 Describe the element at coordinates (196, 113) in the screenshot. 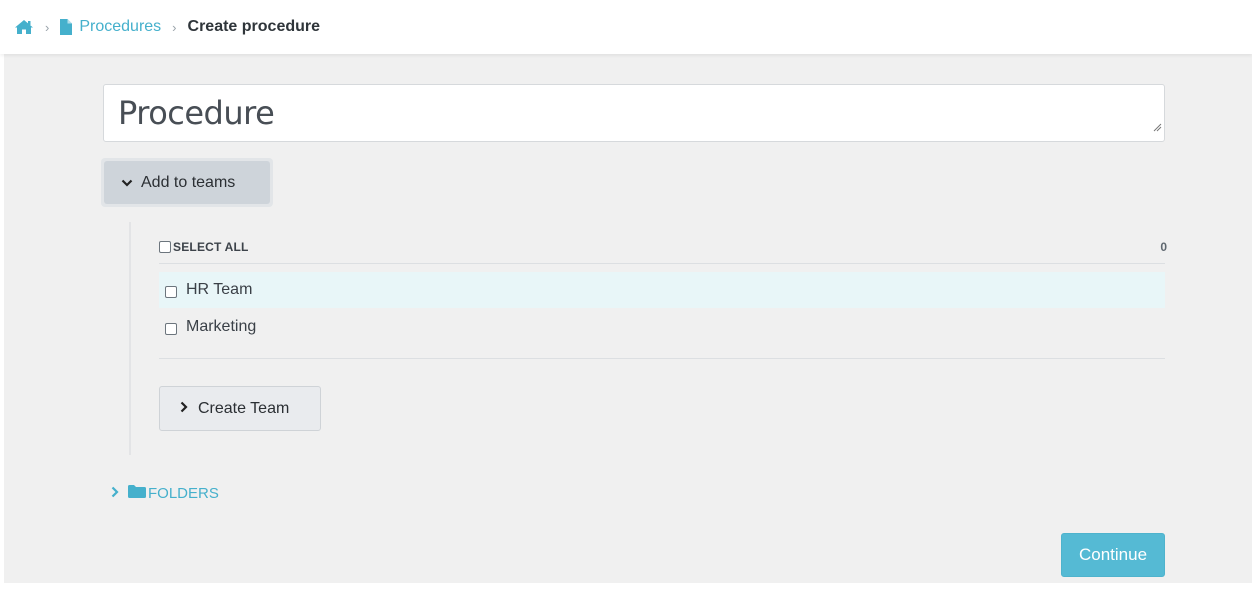

I see `procedure-title-value: Procedure` at that location.